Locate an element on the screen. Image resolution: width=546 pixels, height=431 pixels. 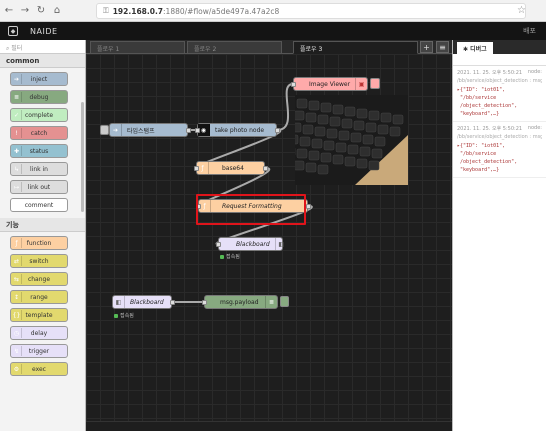
palette-node-icon: ➔ is located at coordinates (17, 79).